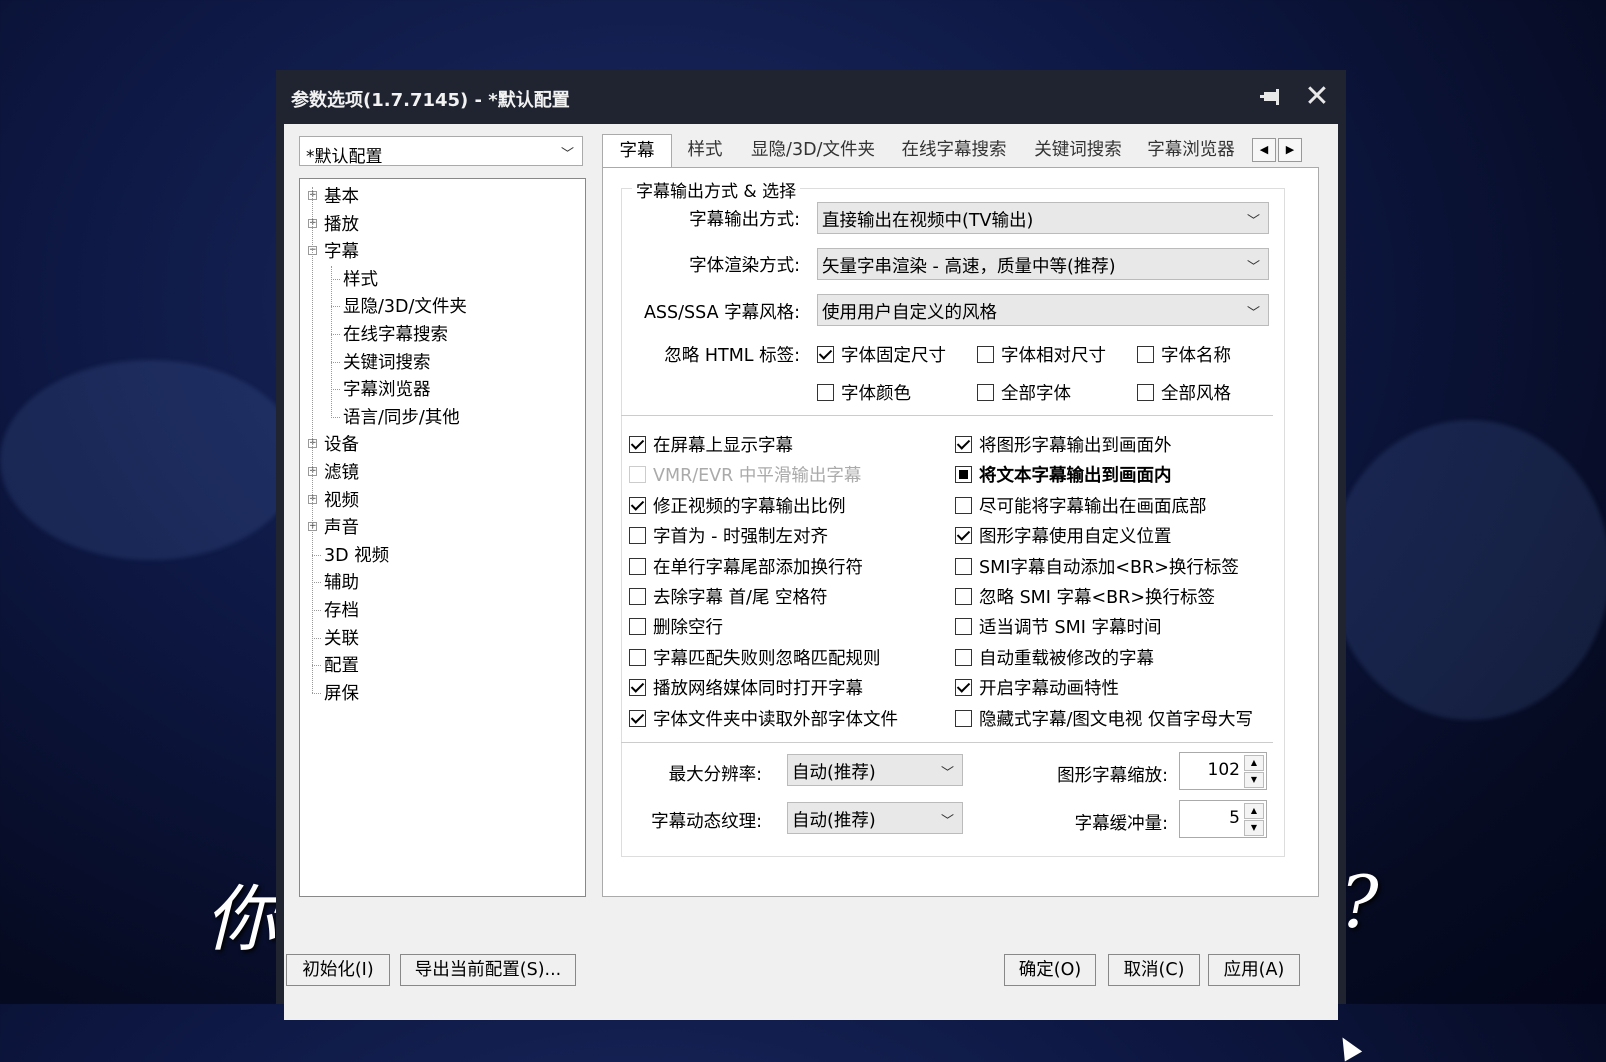 The width and height of the screenshot is (1606, 1062). What do you see at coordinates (875, 770) in the screenshot?
I see `max-resolution-dropdown: 自动(推荐) ﹀` at bounding box center [875, 770].